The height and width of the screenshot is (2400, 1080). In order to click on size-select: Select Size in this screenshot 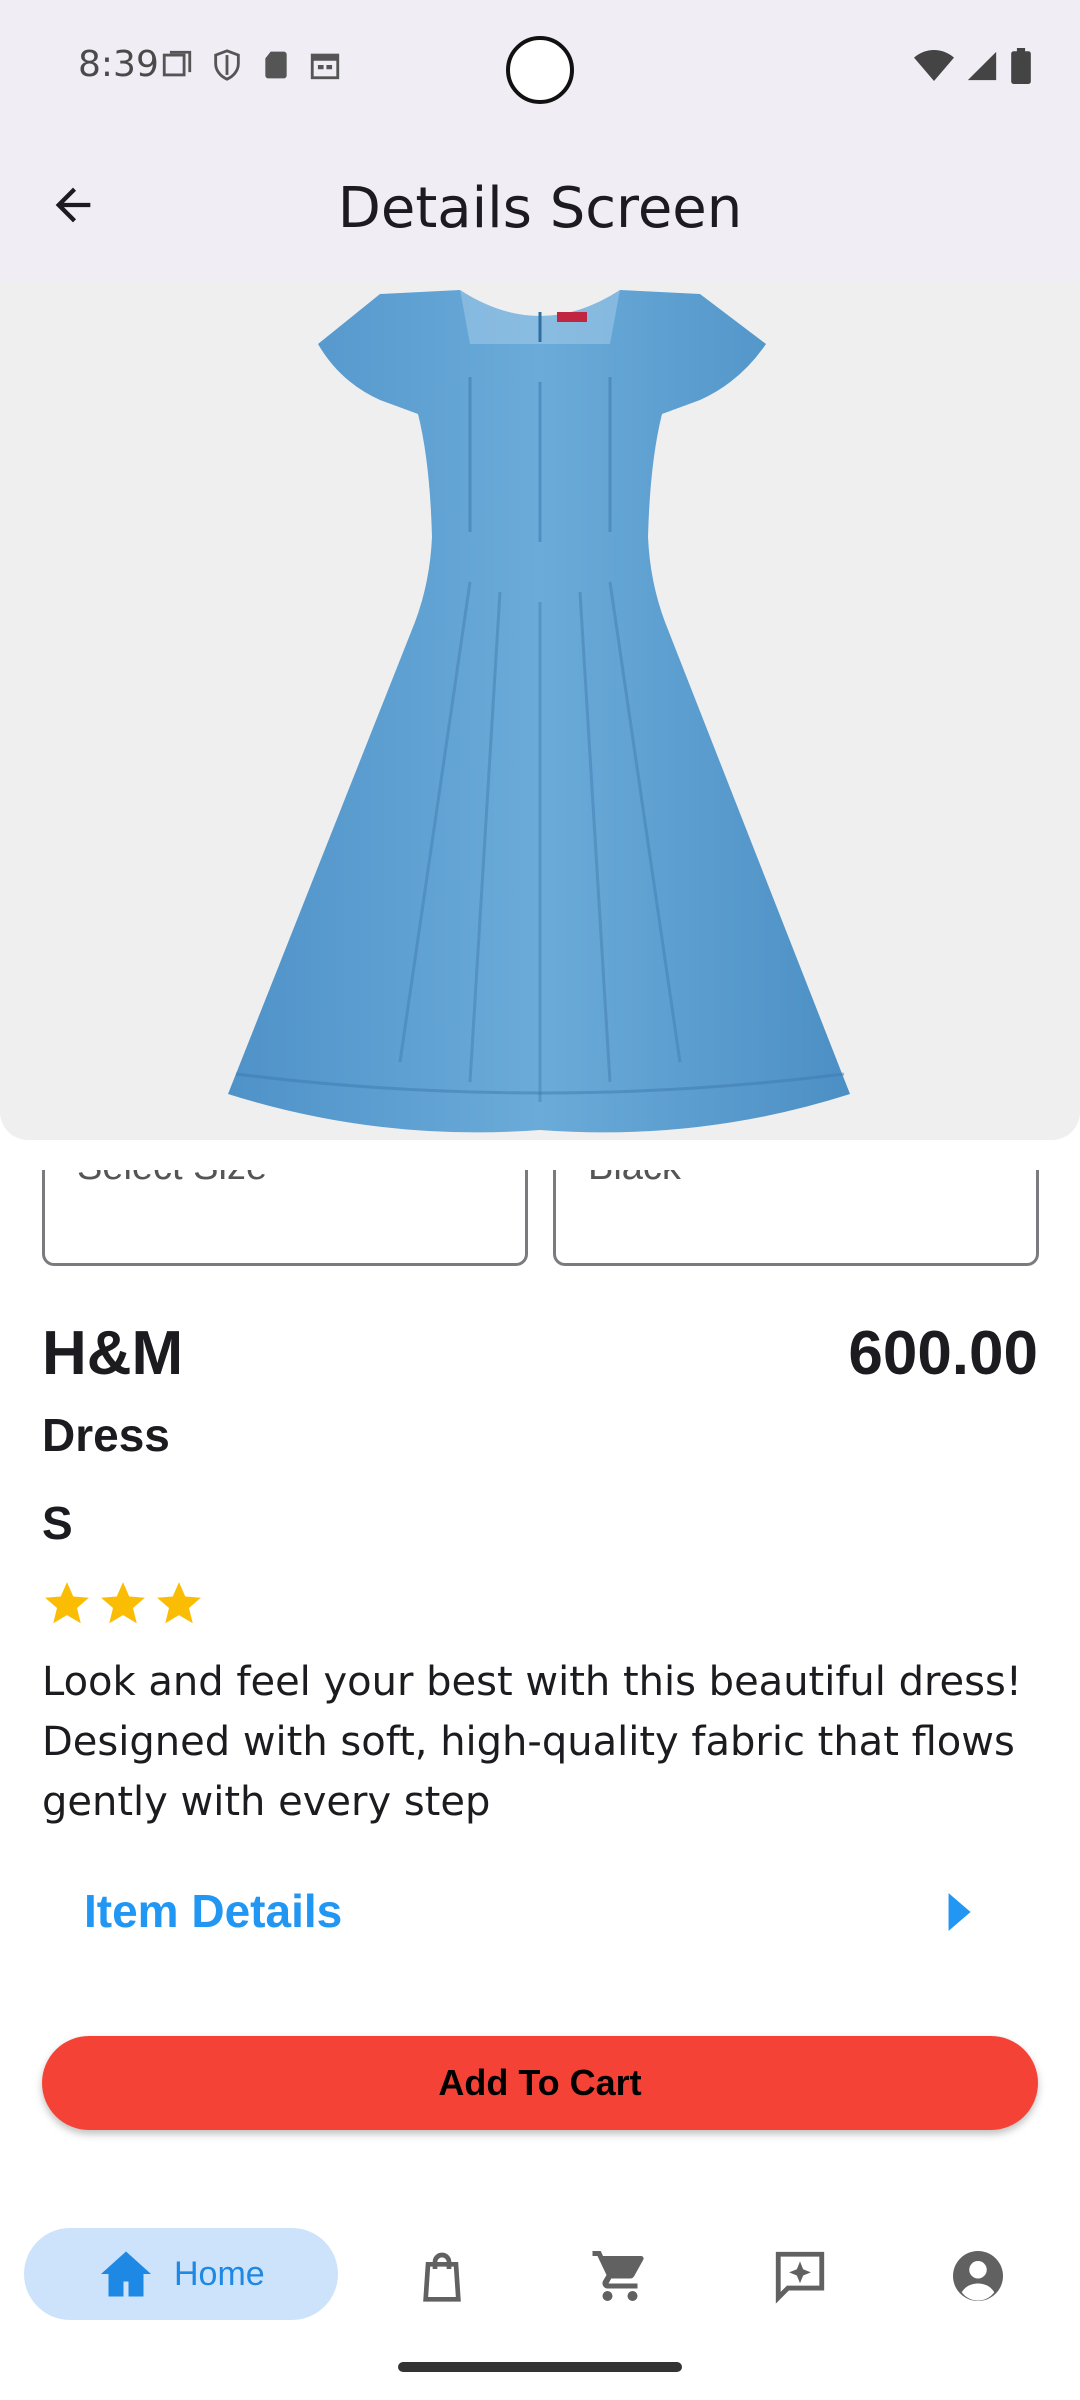, I will do `click(285, 1218)`.